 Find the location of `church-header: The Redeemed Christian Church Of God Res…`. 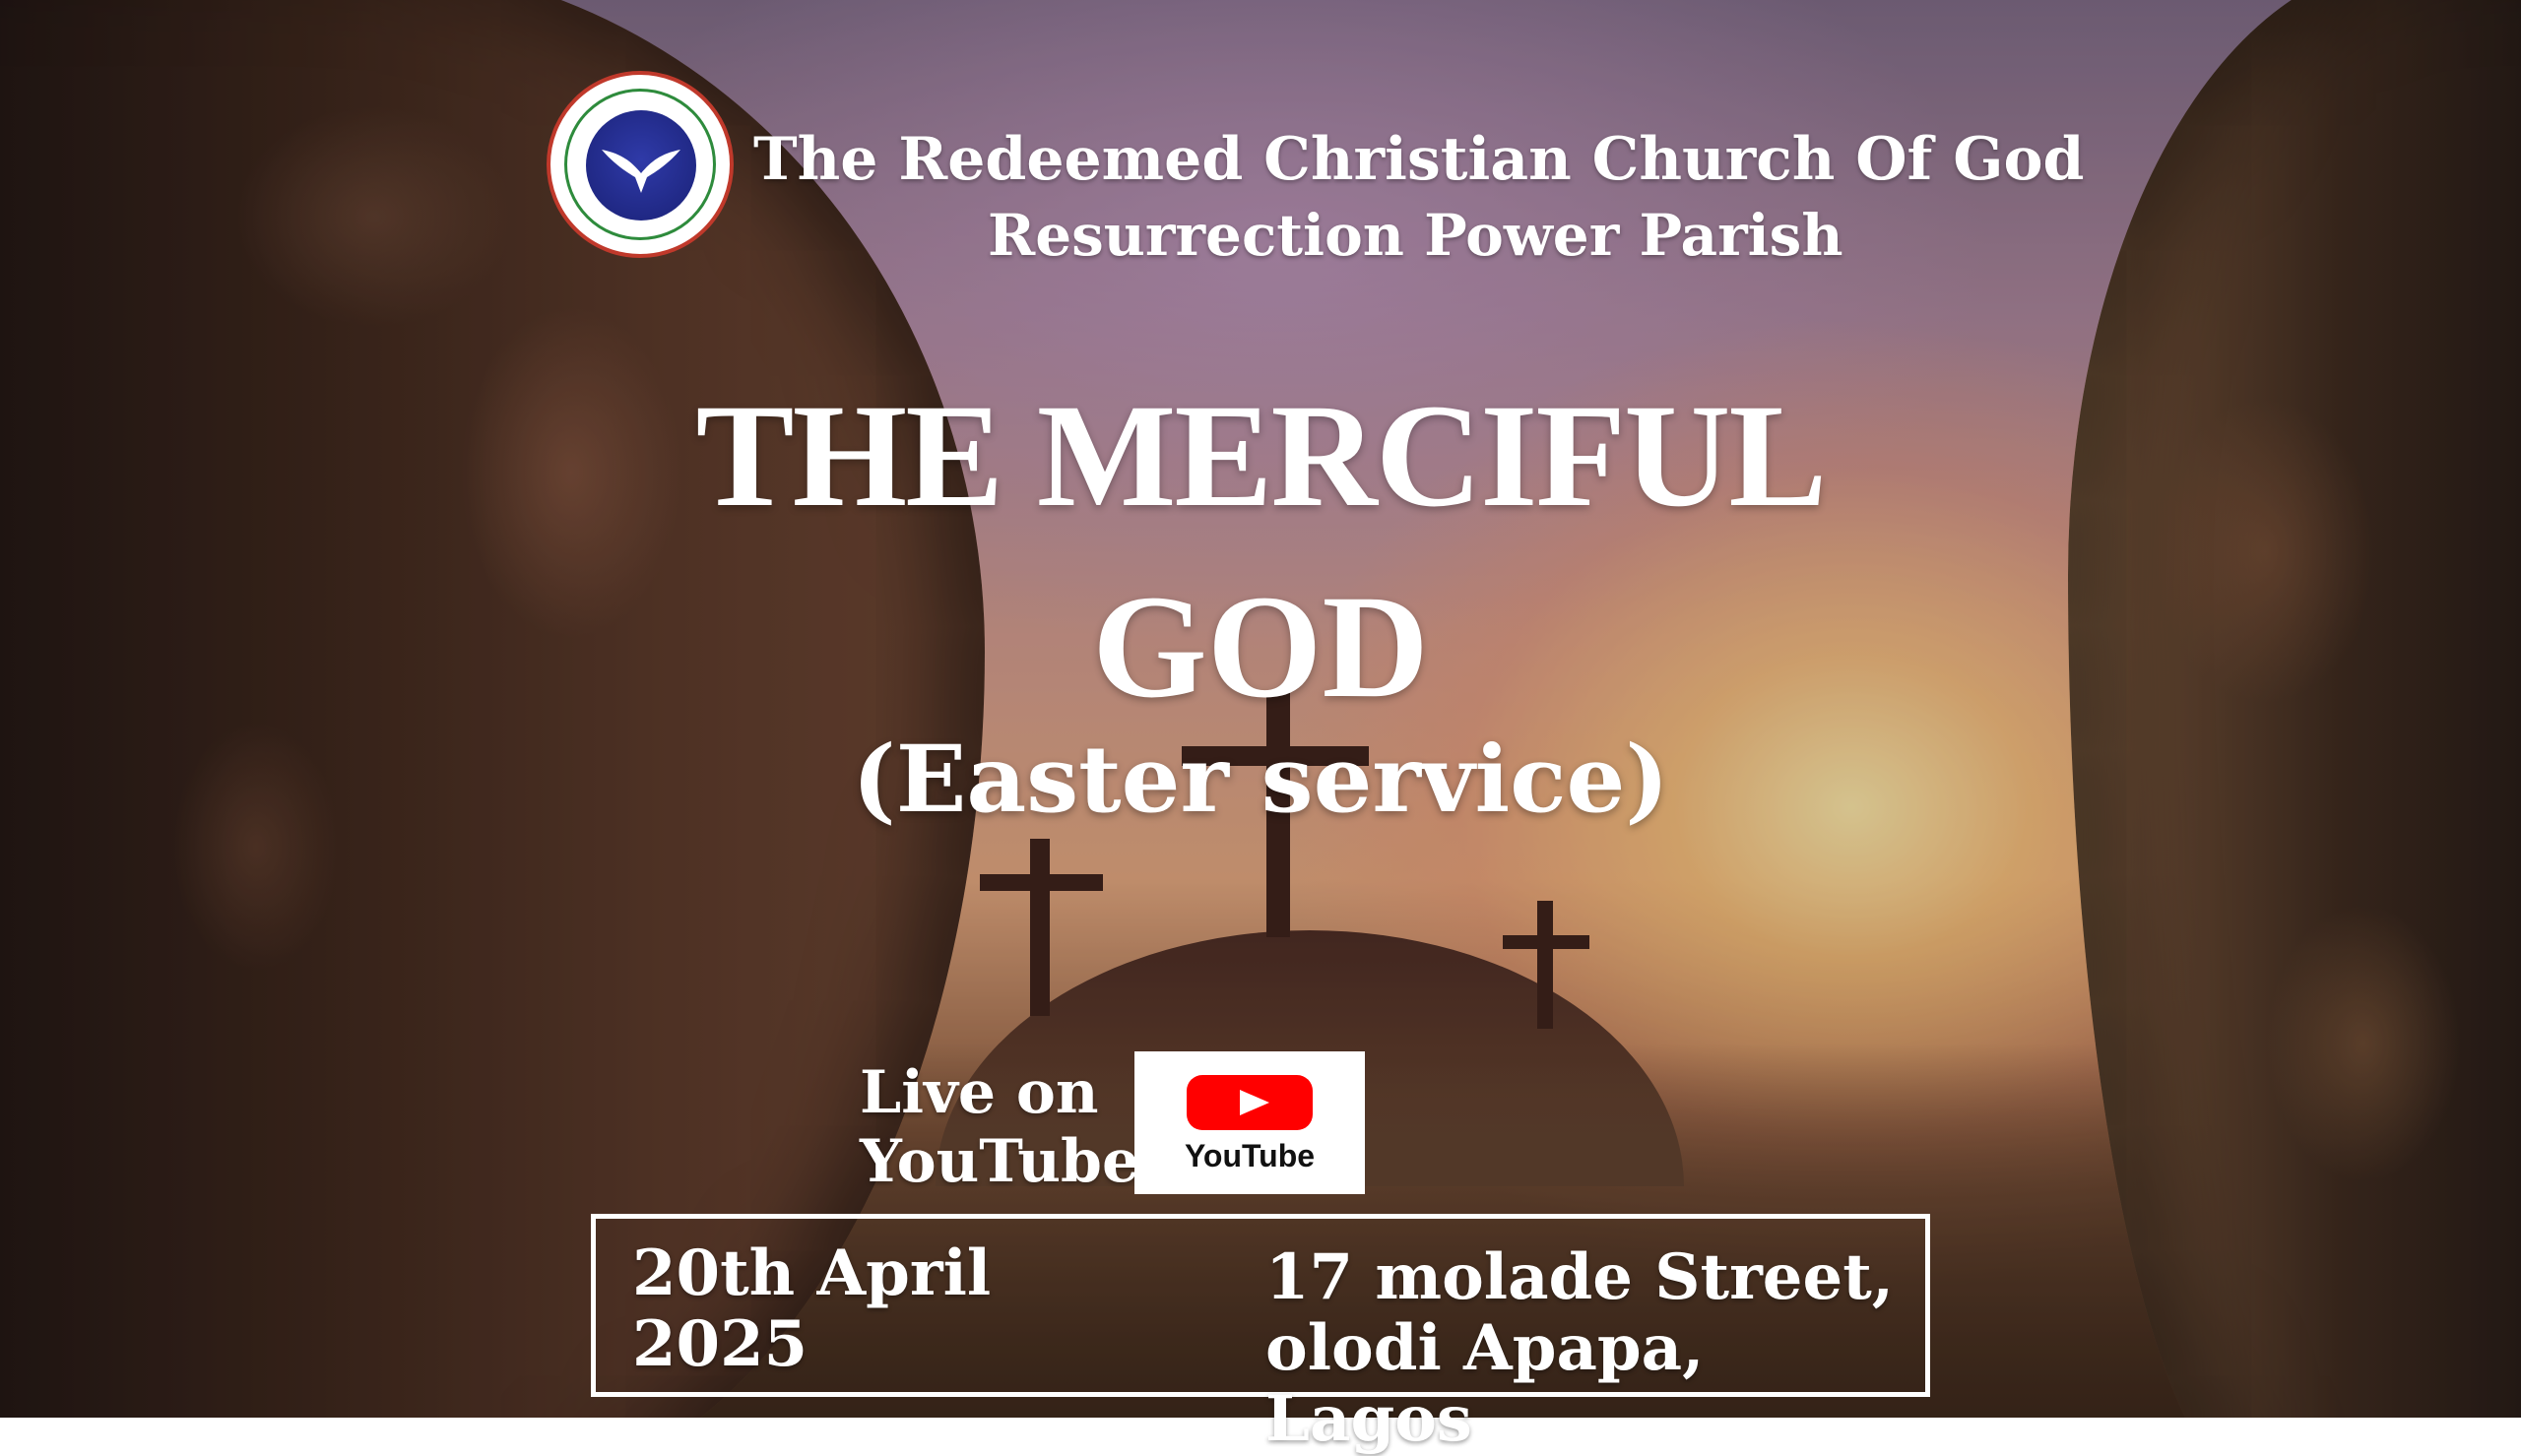

church-header: The Redeemed Christian Church Of God Res… is located at coordinates (1315, 174).